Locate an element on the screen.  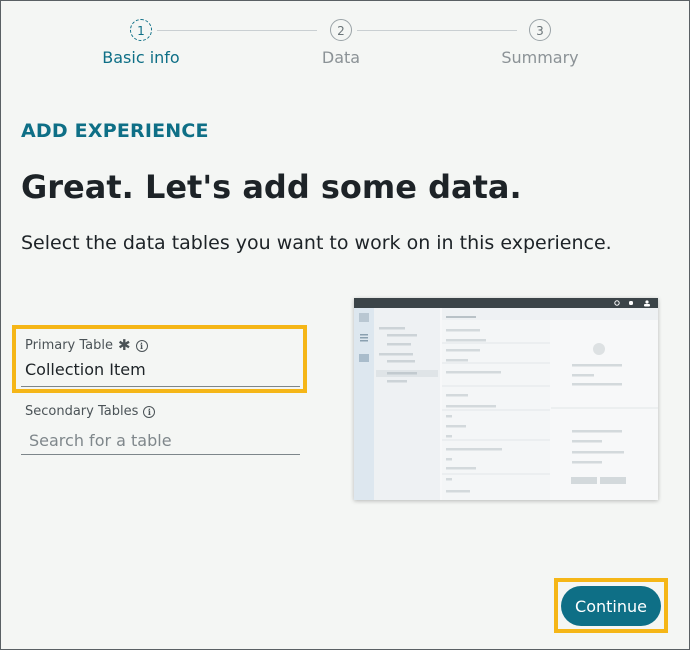
app-preview-illustration is located at coordinates (506, 399).